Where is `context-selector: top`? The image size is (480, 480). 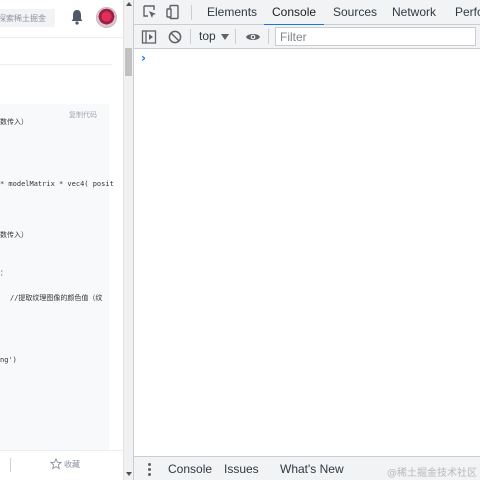 context-selector: top is located at coordinates (207, 36).